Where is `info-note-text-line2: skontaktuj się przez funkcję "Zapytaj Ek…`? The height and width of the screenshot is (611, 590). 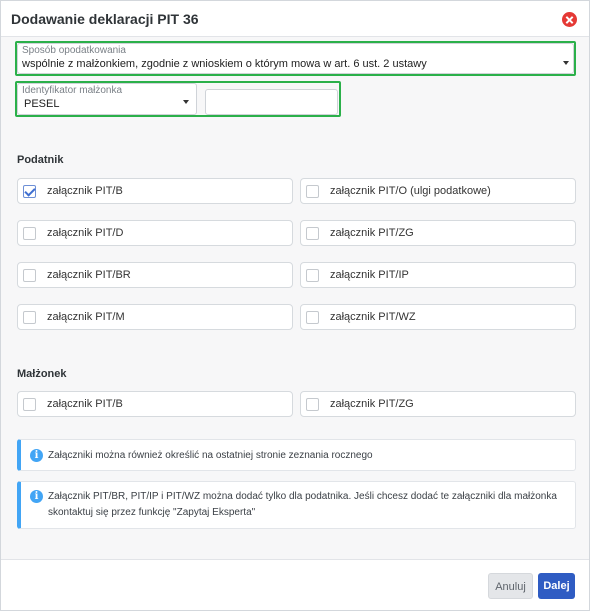
info-note-text-line2: skontaktuj się przez funkcję "Zapytaj Ek… is located at coordinates (152, 512).